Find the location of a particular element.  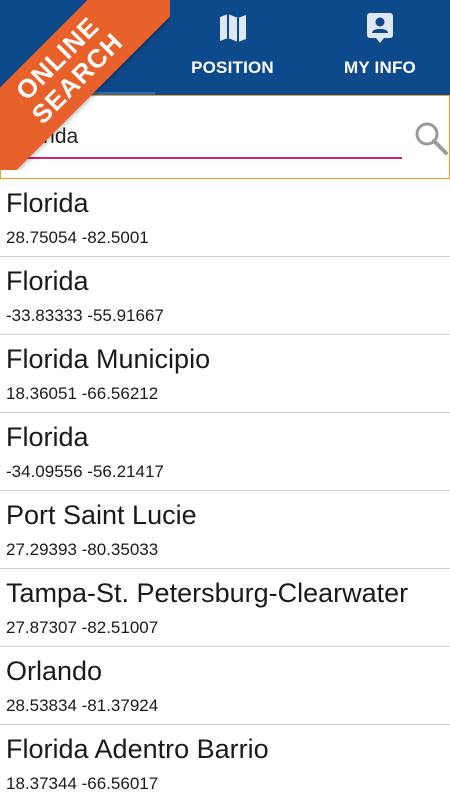

contact-card-icon is located at coordinates (380, 28).